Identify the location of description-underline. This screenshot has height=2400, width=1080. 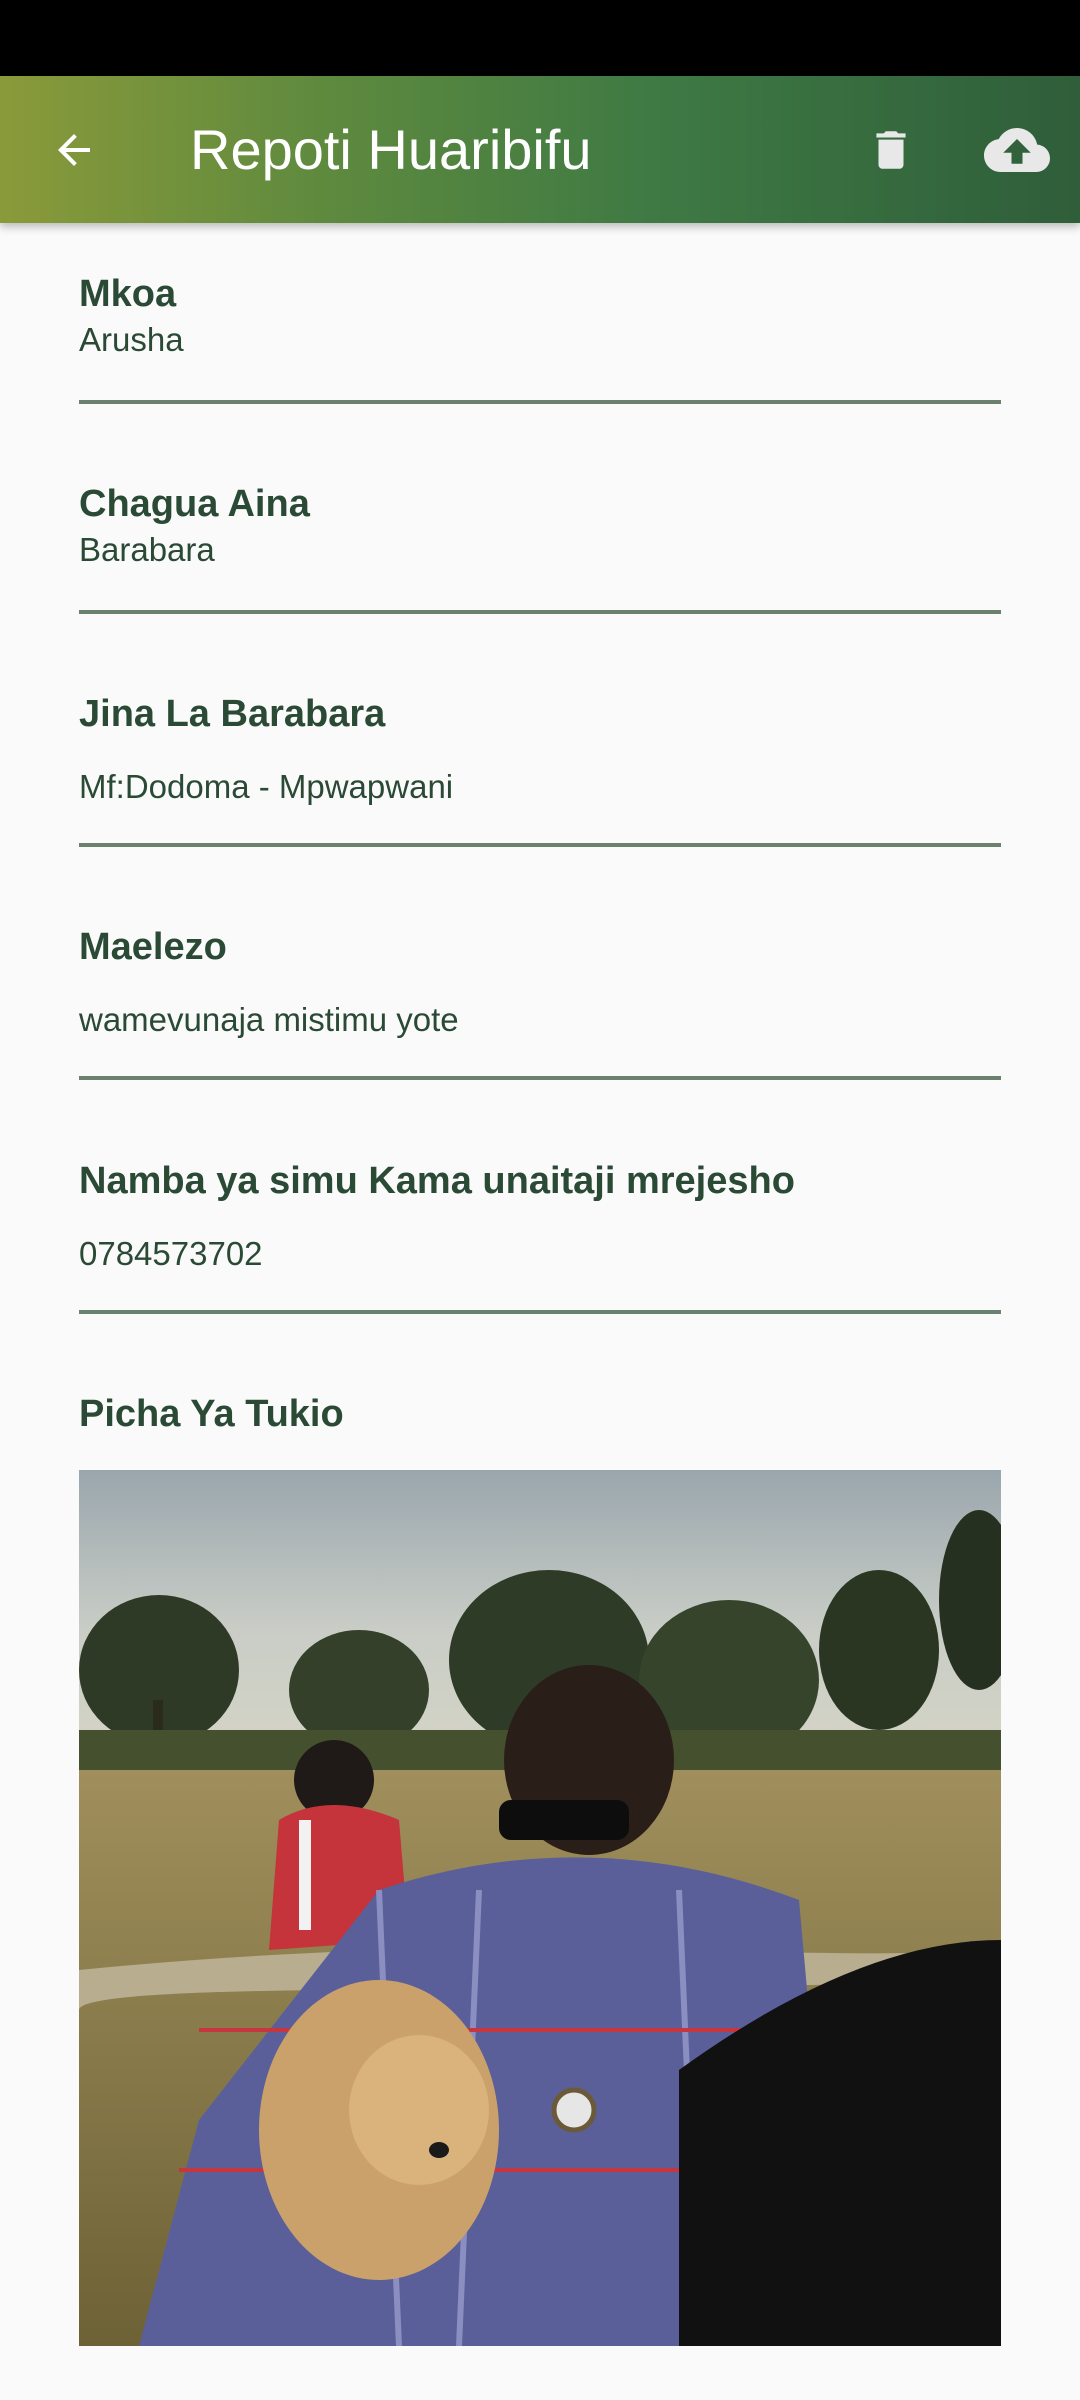
(540, 1078).